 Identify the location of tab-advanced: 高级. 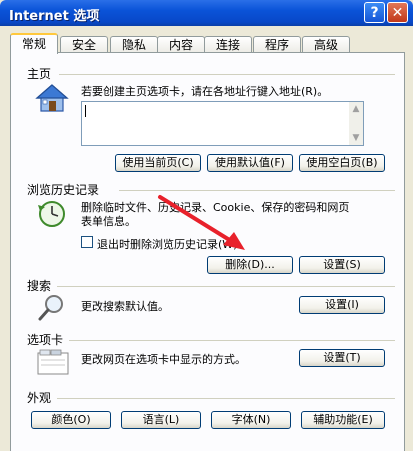
(326, 44).